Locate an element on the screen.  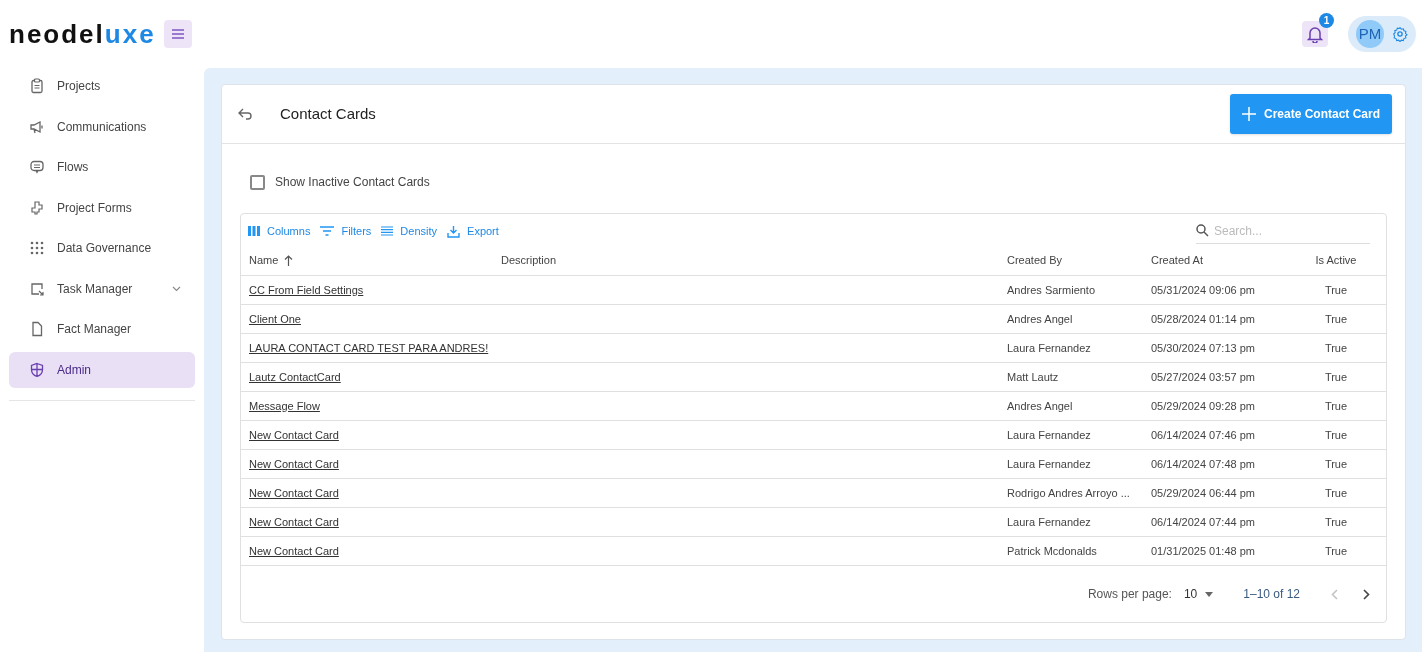
column-header: Name is located at coordinates (264, 260).